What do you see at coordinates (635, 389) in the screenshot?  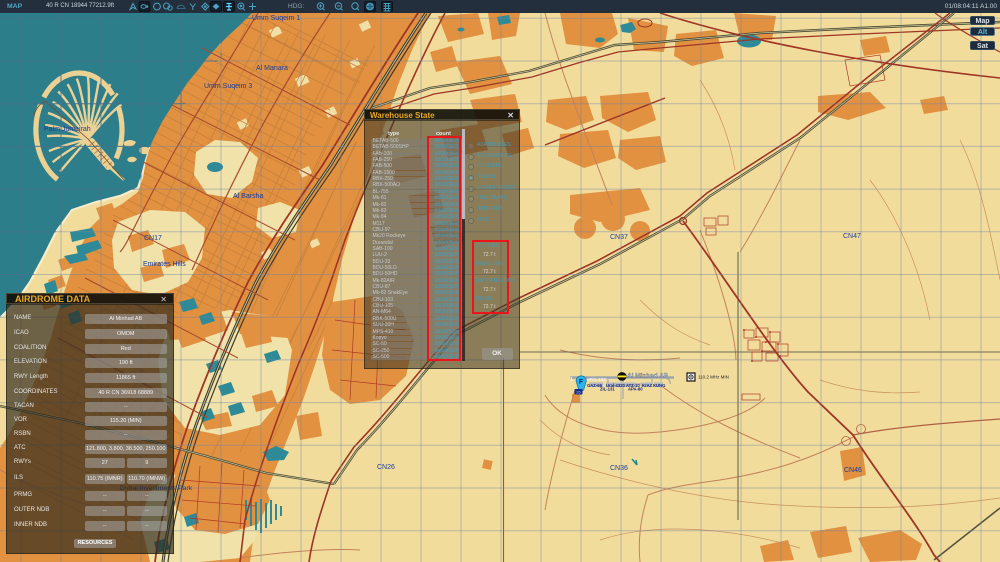 I see `svg-text: APA-80` at bounding box center [635, 389].